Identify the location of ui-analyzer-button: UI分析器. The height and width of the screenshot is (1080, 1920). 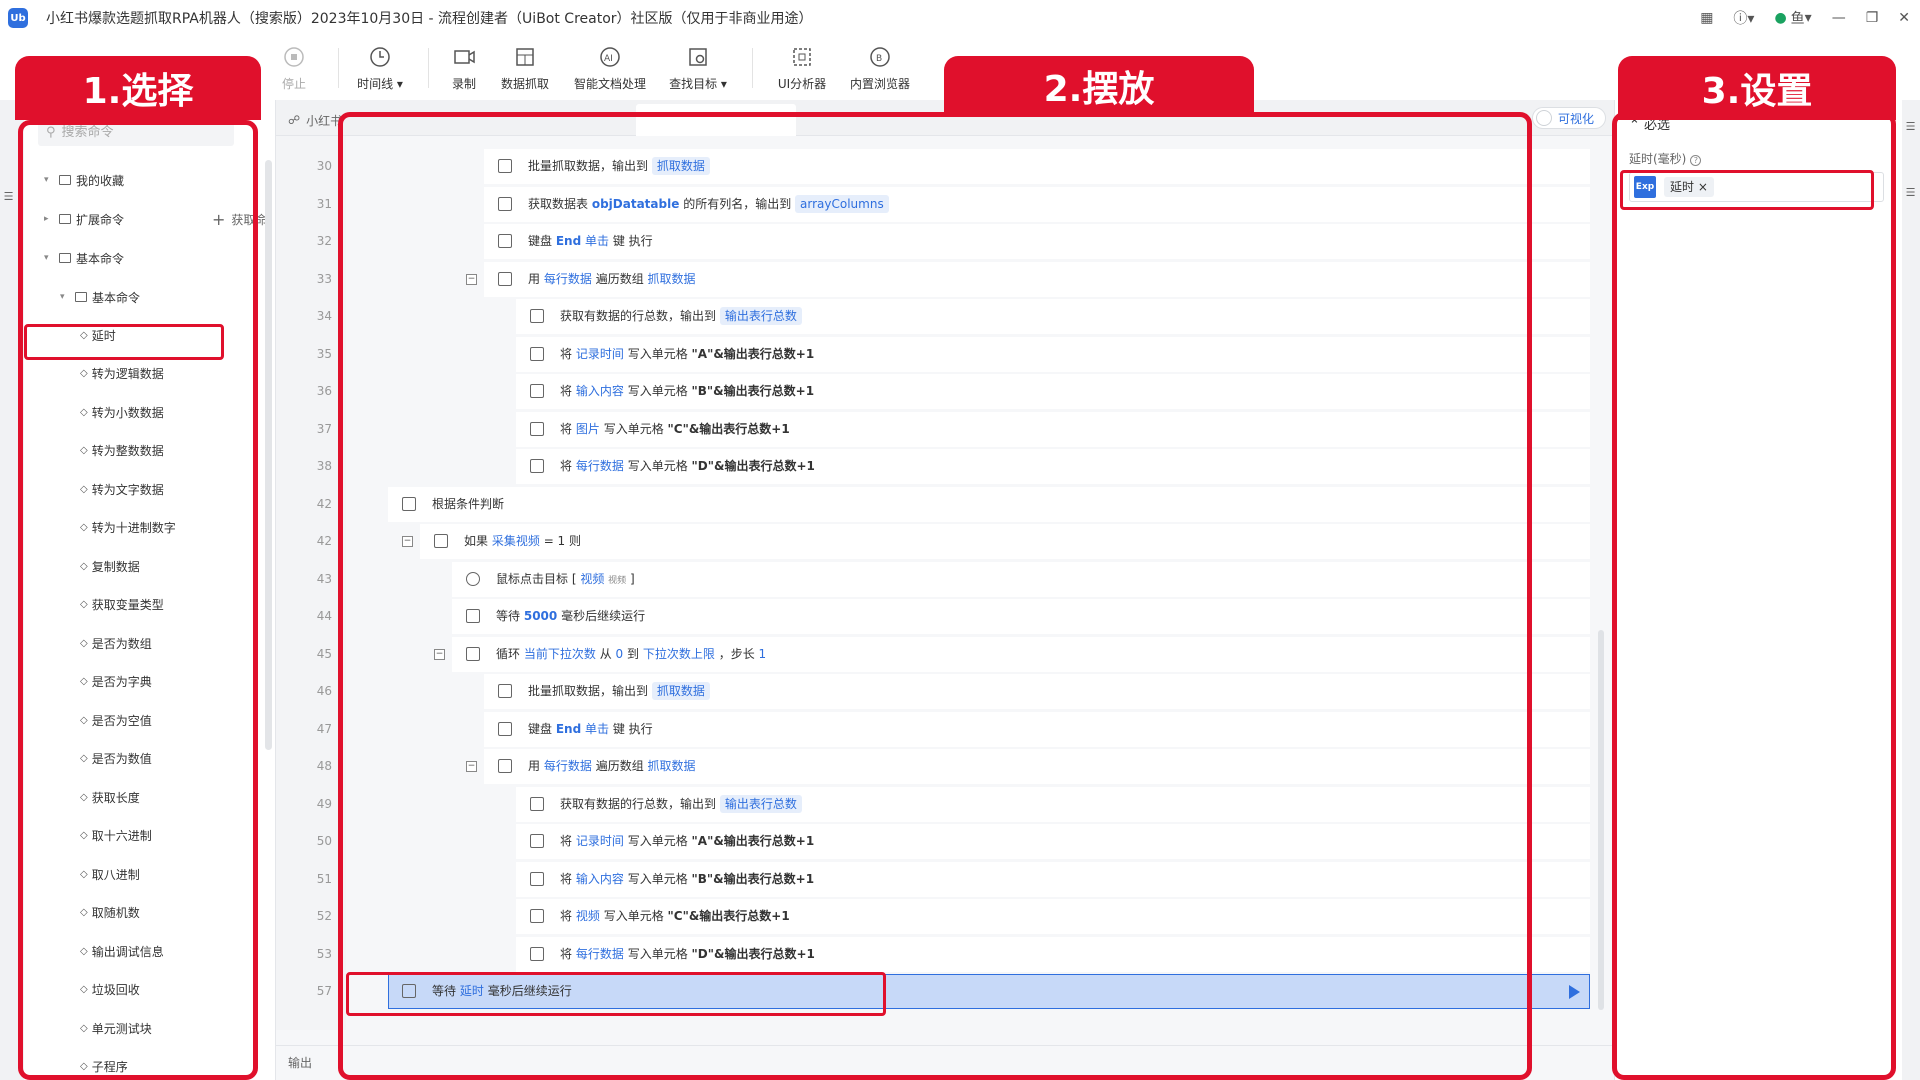
(802, 68).